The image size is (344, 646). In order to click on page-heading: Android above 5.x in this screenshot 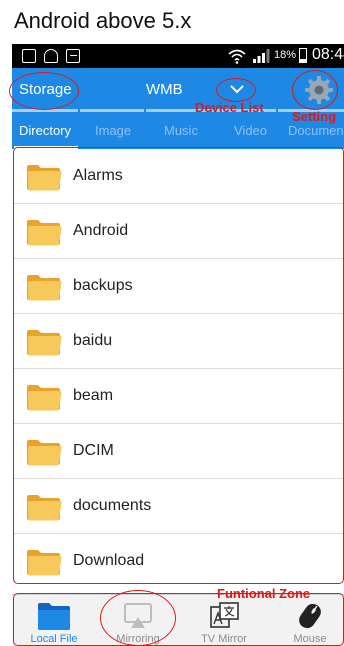, I will do `click(103, 20)`.